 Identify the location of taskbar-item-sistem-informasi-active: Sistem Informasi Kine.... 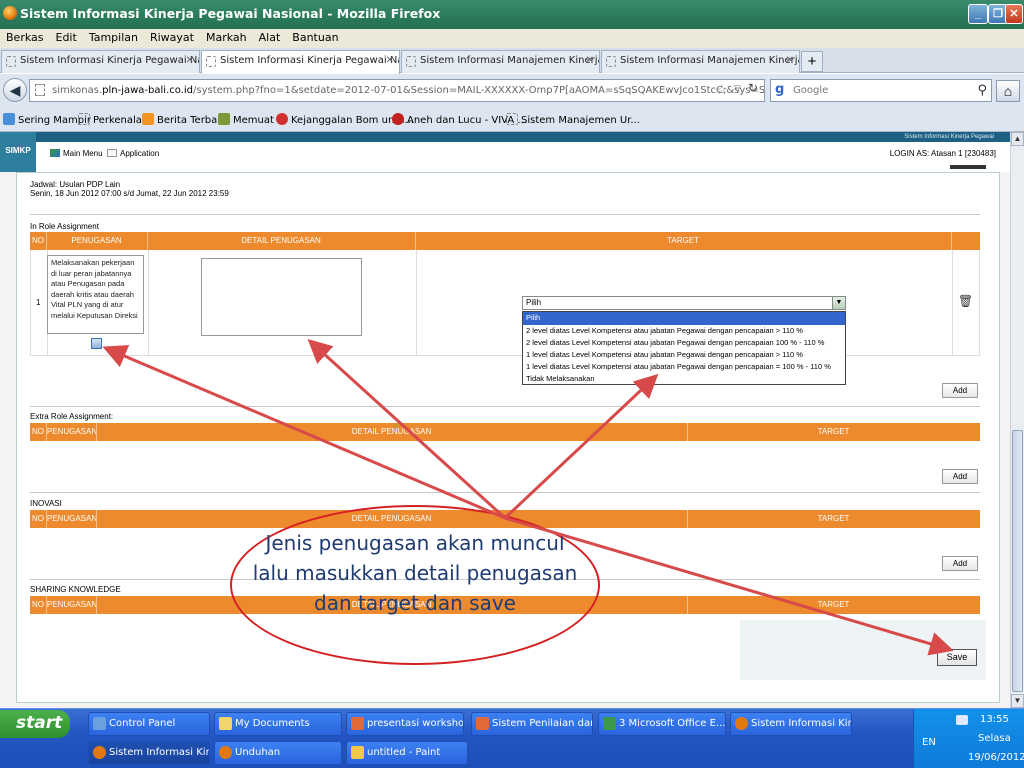
(149, 753).